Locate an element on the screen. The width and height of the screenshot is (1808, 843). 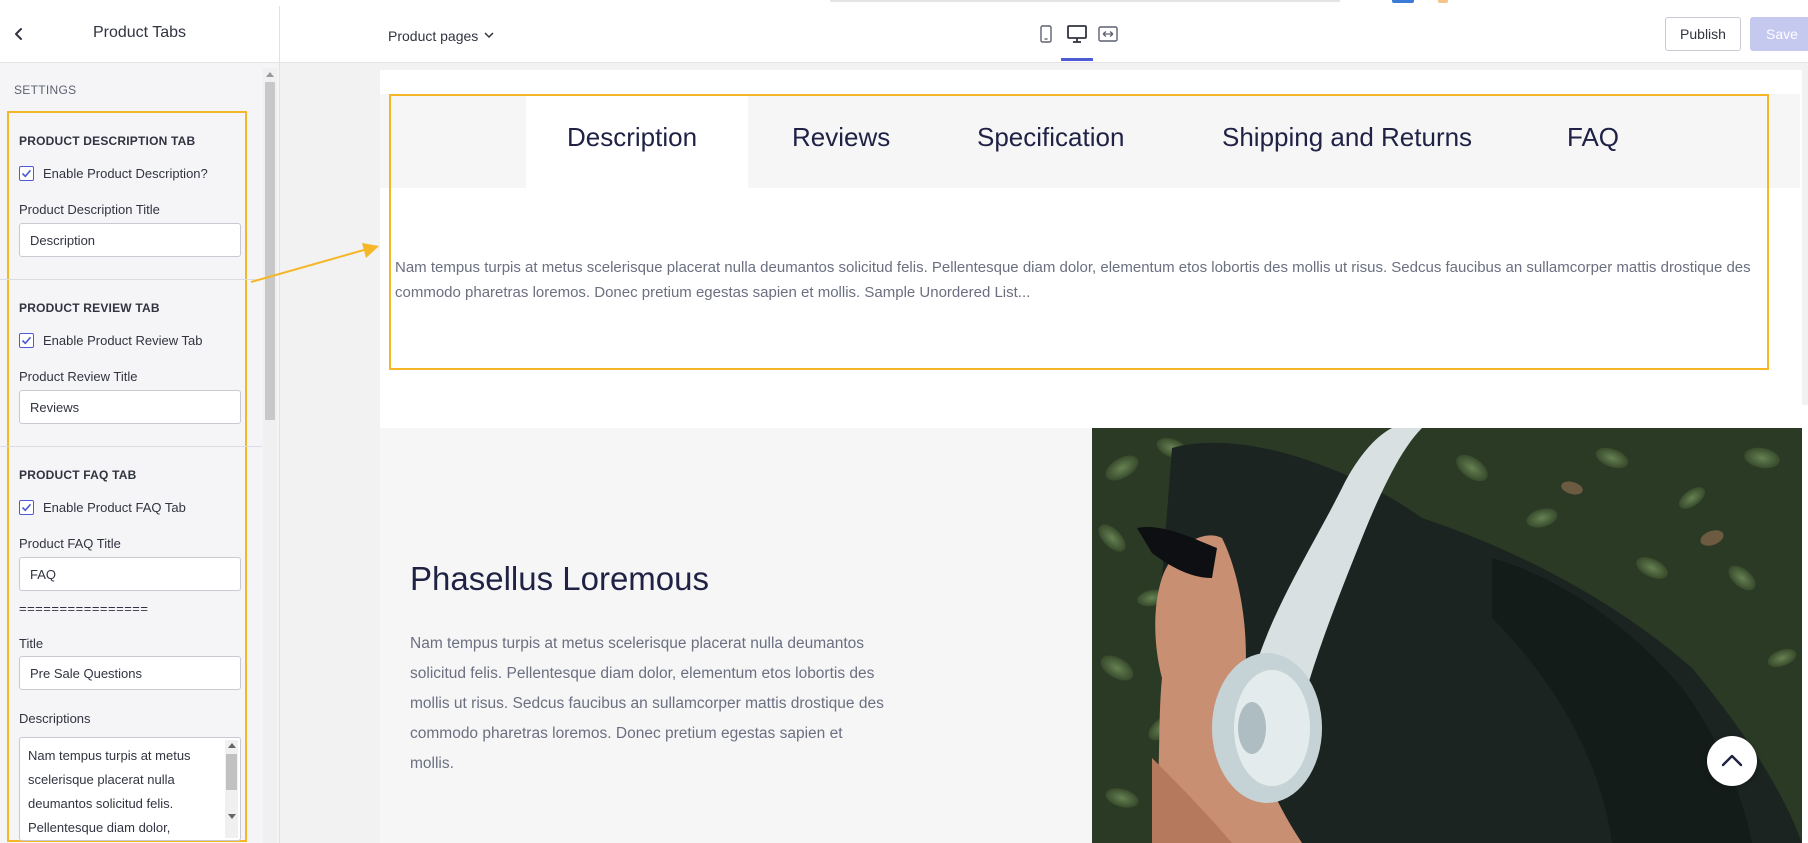
settings-label: SETTINGS is located at coordinates (45, 90).